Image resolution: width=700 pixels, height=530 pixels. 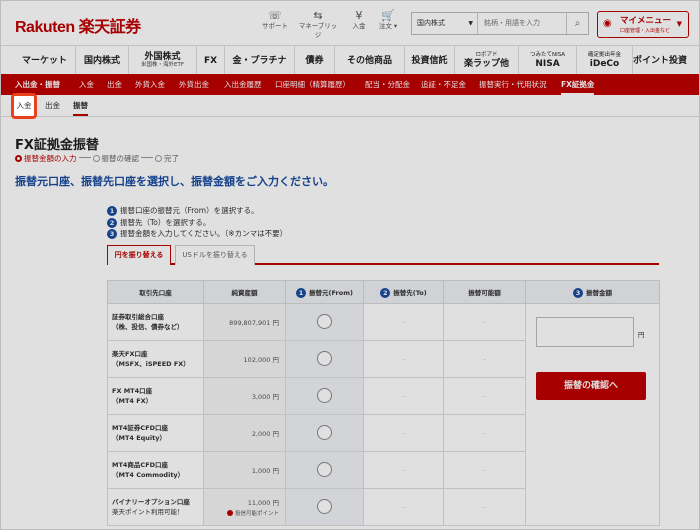 I want to click on cart-icon: 🛒 注文 ▾, so click(x=388, y=20).